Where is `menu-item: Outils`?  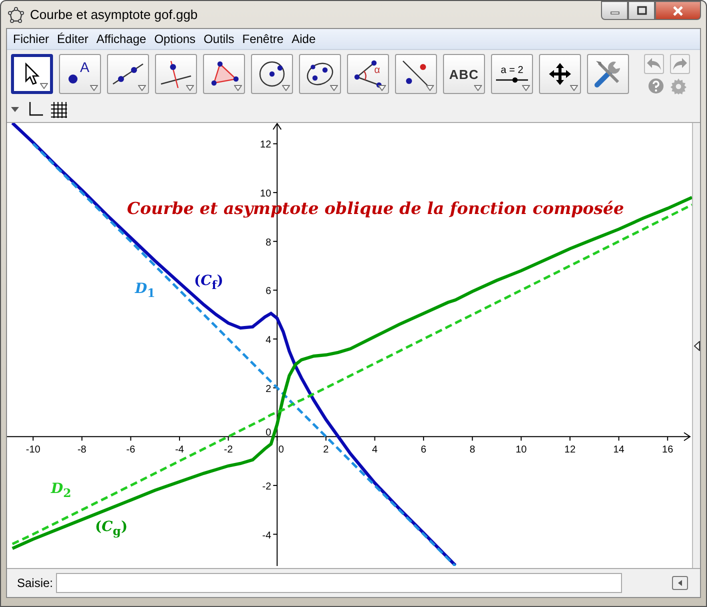 menu-item: Outils is located at coordinates (219, 39).